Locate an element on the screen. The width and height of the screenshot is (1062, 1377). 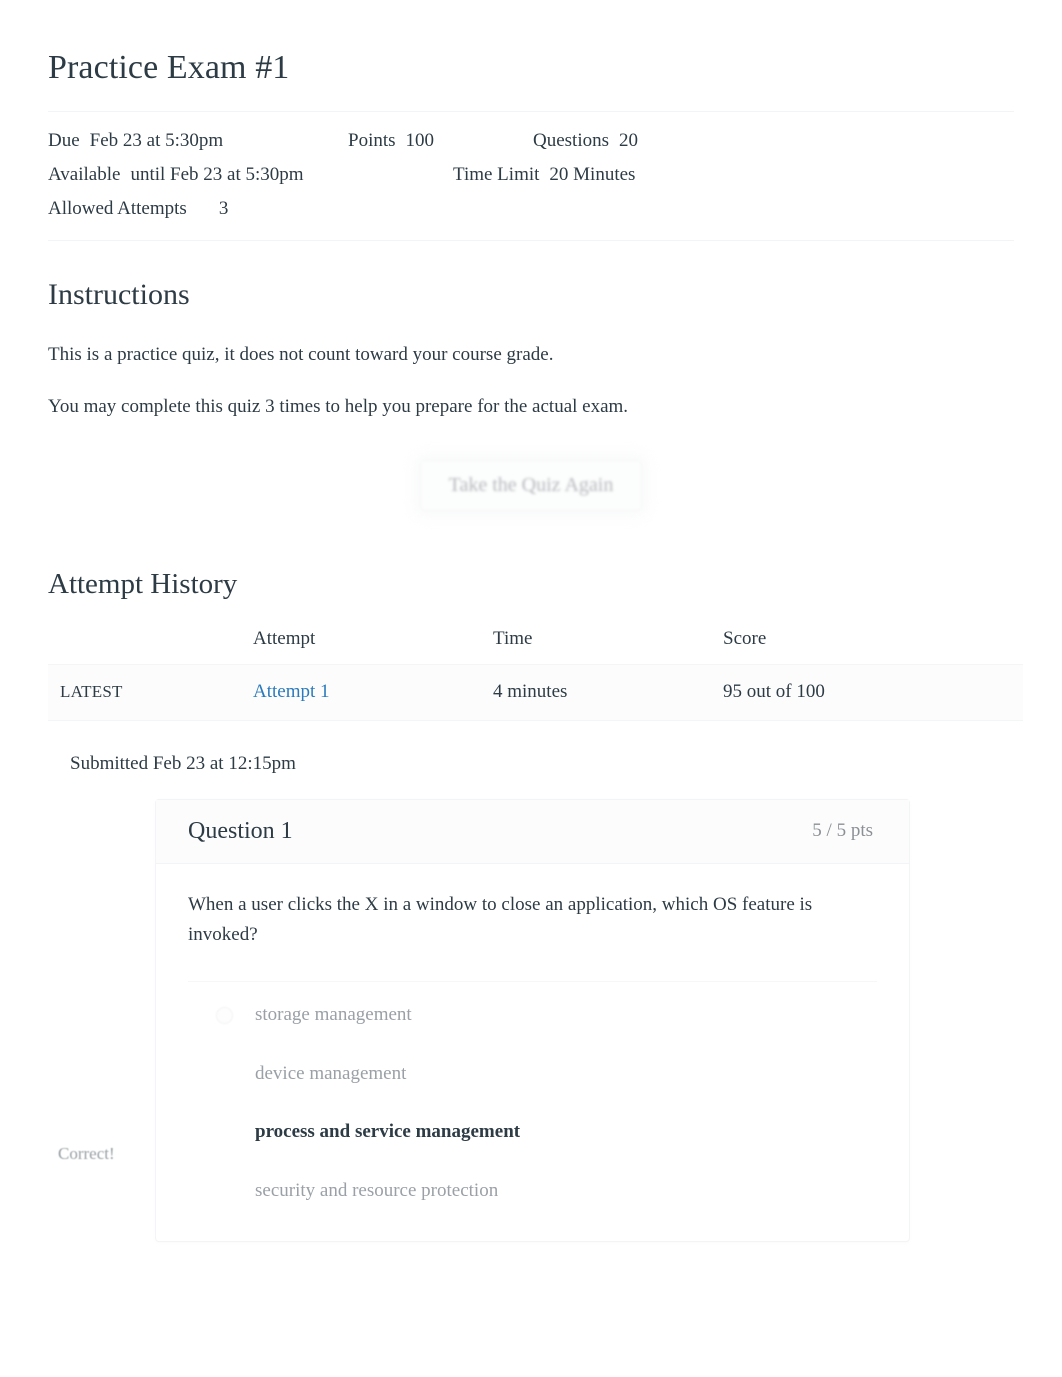
meta-due-label: Due is located at coordinates (64, 140).